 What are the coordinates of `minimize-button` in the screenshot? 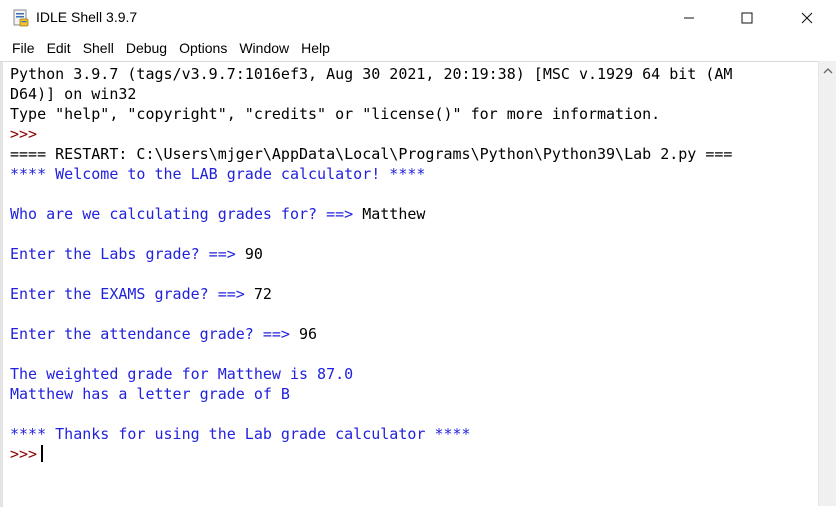 It's located at (689, 18).